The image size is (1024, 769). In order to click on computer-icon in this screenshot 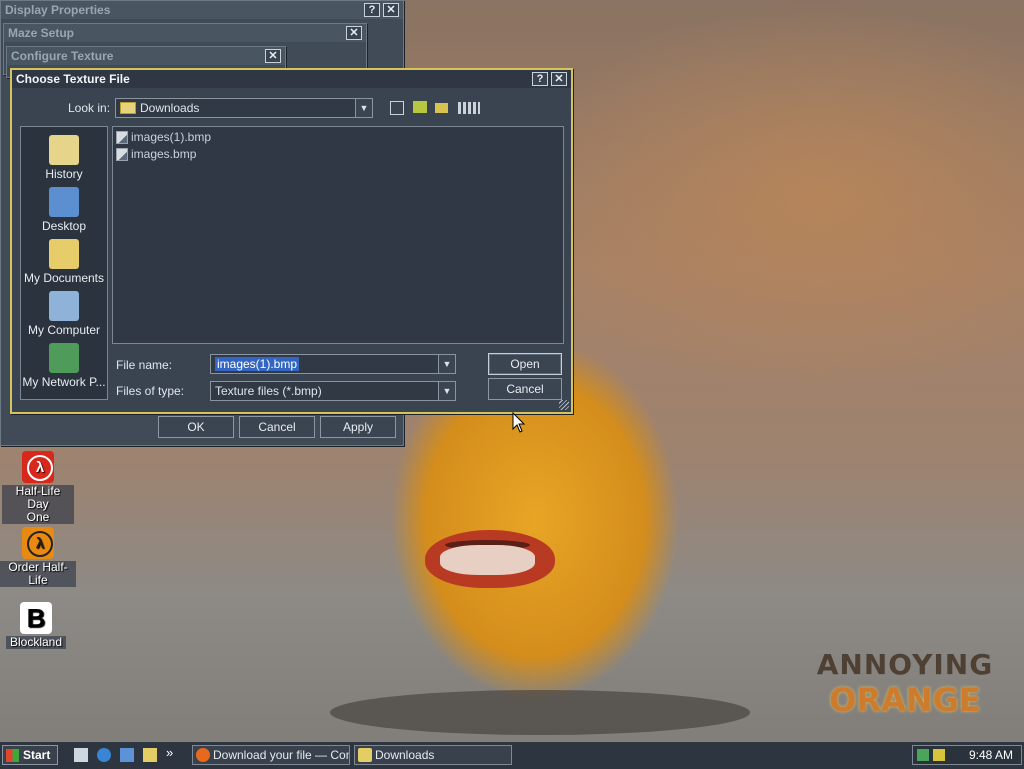, I will do `click(64, 306)`.